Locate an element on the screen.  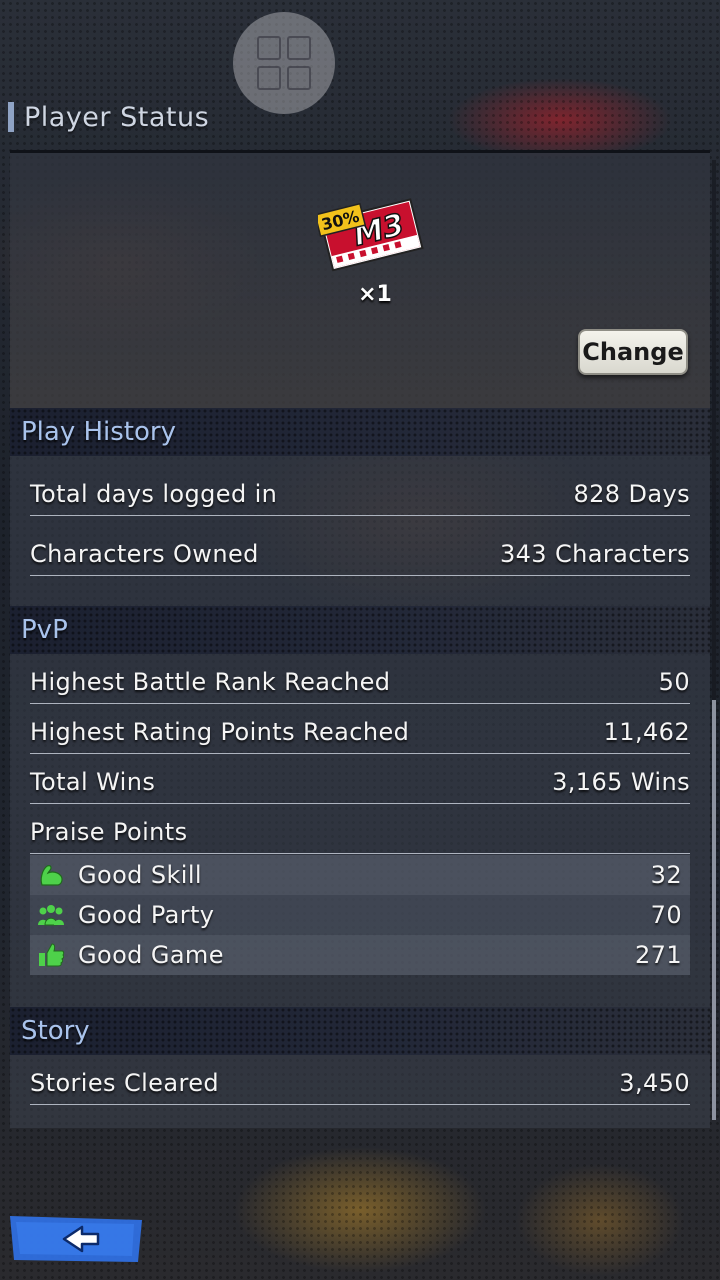
stat-row-highest-rating-points: Highest Rating Points Reached 11,462 is located at coordinates (360, 732).